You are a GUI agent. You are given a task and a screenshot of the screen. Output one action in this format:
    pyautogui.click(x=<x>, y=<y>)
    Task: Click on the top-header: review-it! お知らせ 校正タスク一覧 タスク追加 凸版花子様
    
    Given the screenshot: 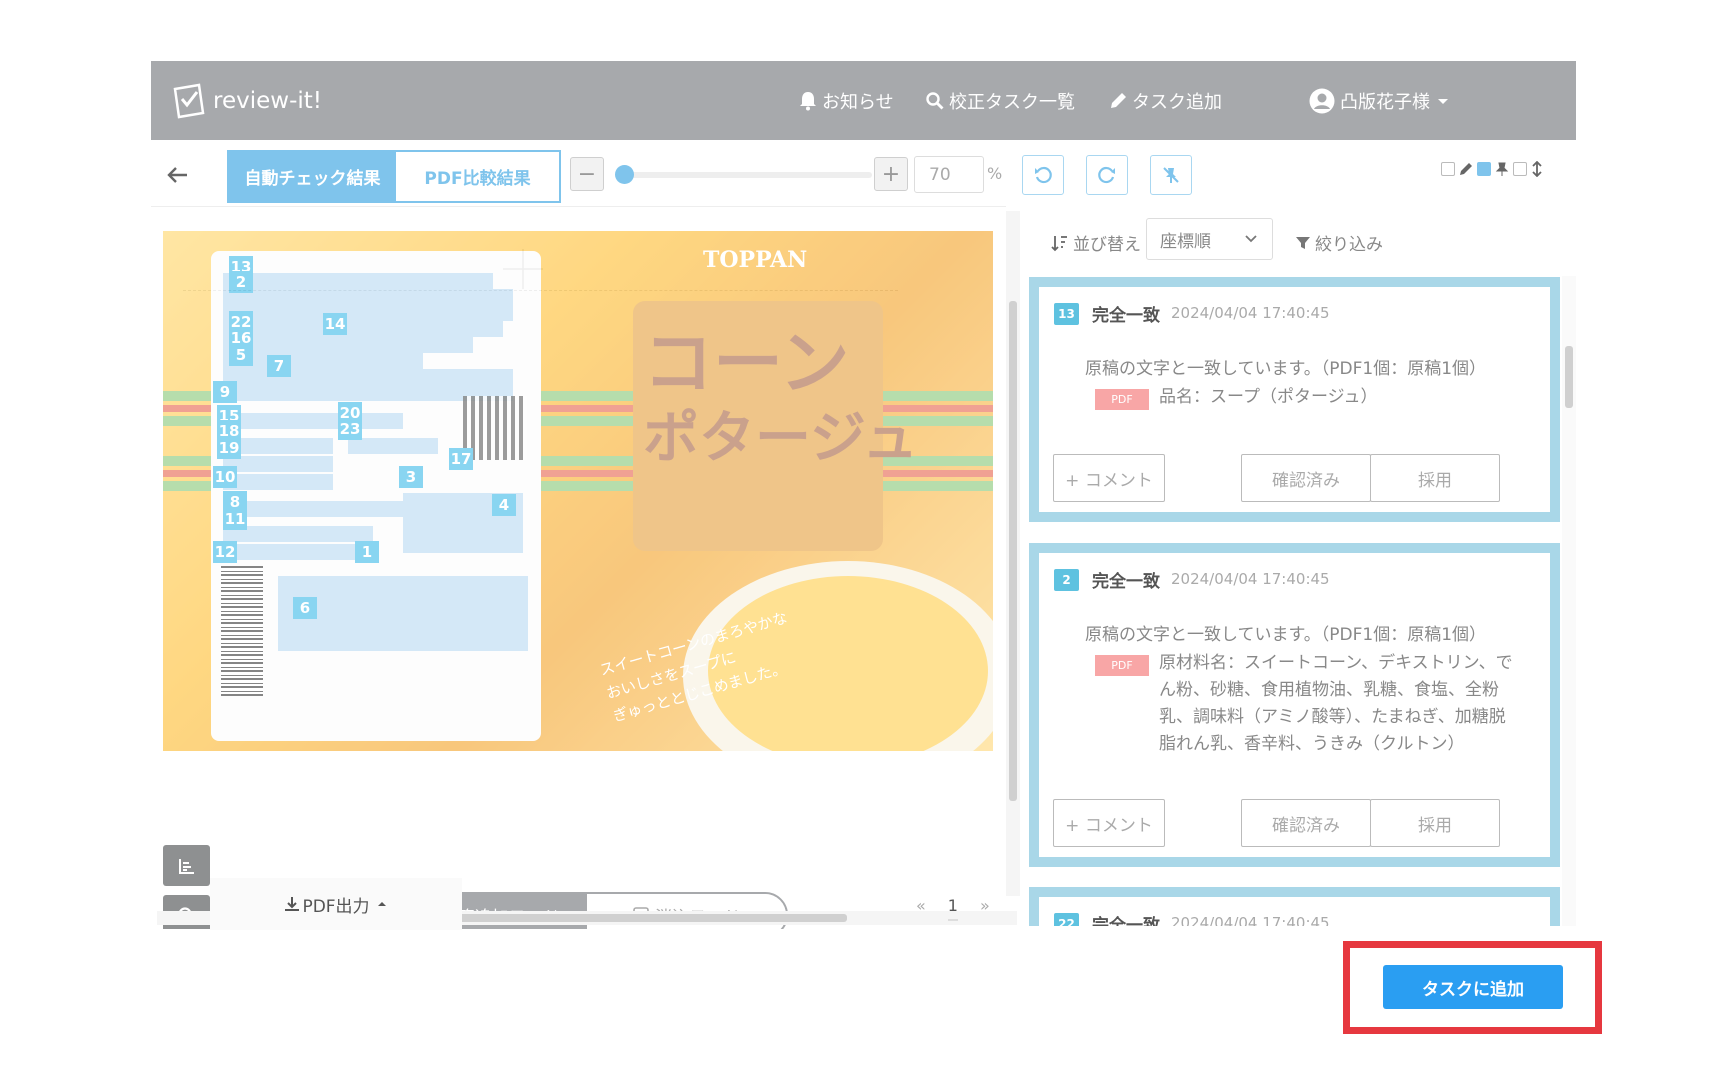 What is the action you would take?
    pyautogui.click(x=863, y=100)
    